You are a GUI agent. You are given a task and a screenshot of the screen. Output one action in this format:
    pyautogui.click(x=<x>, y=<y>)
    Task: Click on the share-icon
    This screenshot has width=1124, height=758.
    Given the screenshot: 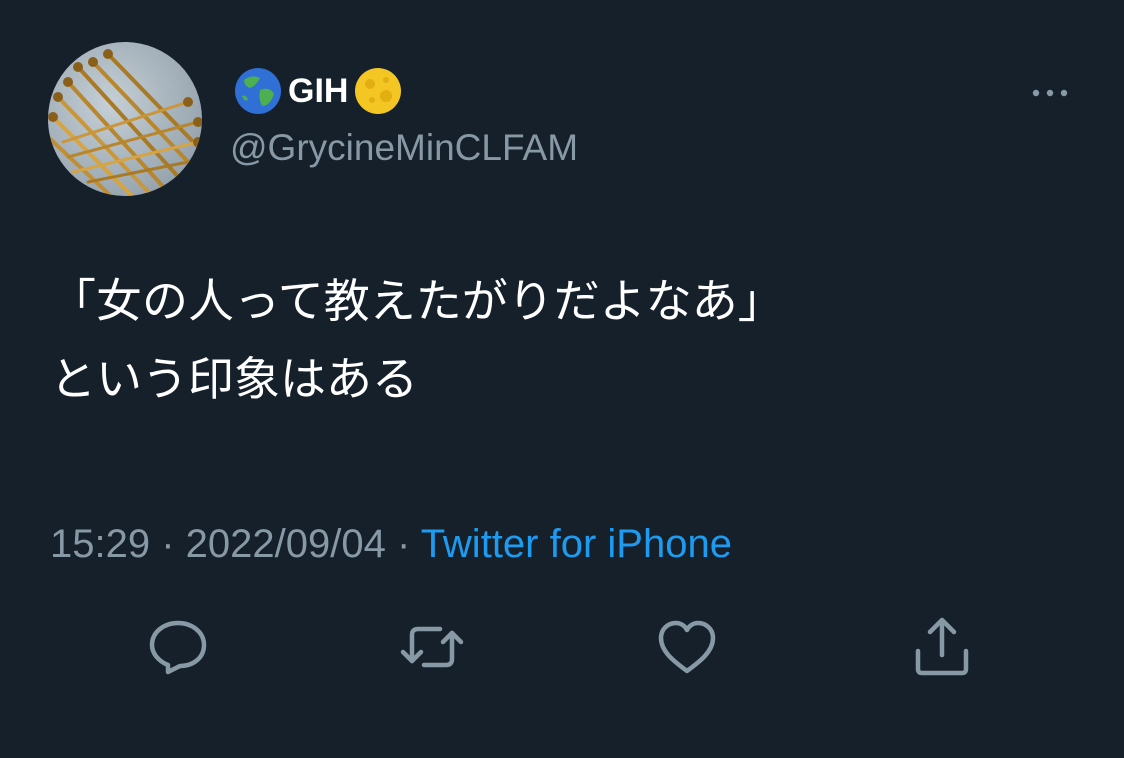 What is the action you would take?
    pyautogui.click(x=942, y=646)
    